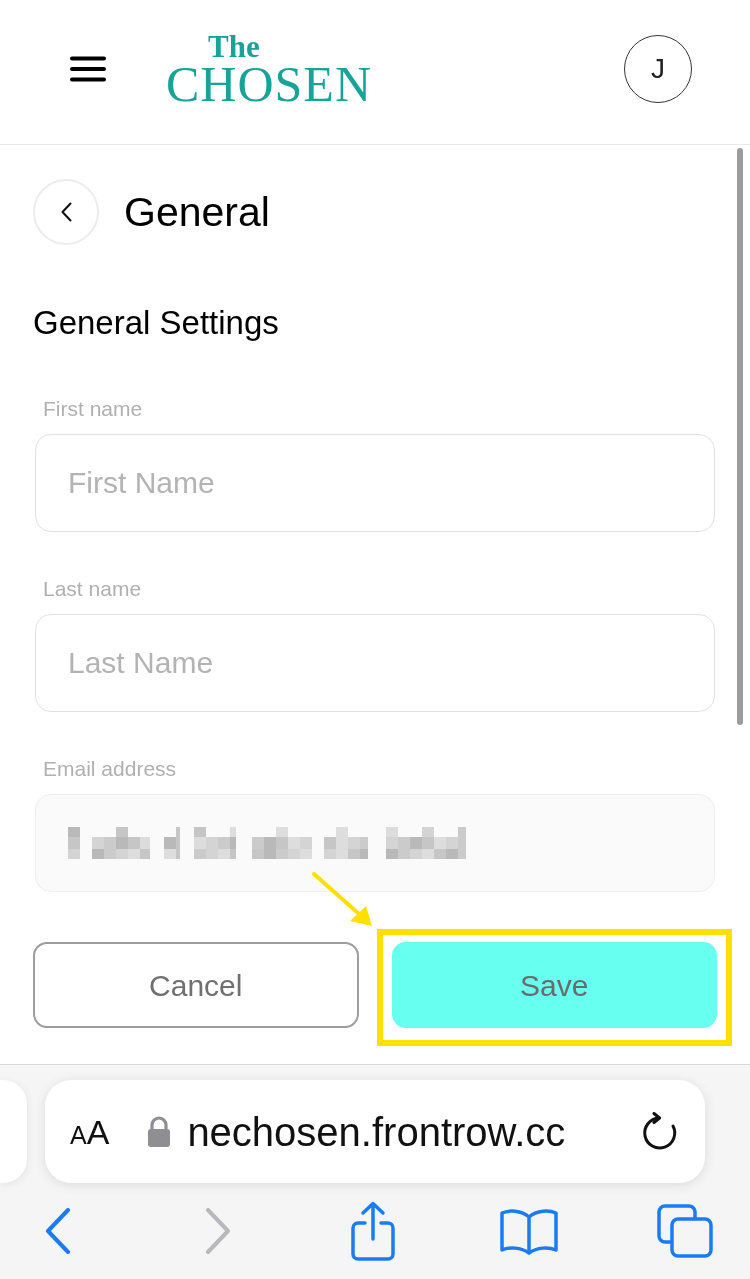 This screenshot has width=750, height=1279. What do you see at coordinates (156, 323) in the screenshot?
I see `section-heading: General Settings` at bounding box center [156, 323].